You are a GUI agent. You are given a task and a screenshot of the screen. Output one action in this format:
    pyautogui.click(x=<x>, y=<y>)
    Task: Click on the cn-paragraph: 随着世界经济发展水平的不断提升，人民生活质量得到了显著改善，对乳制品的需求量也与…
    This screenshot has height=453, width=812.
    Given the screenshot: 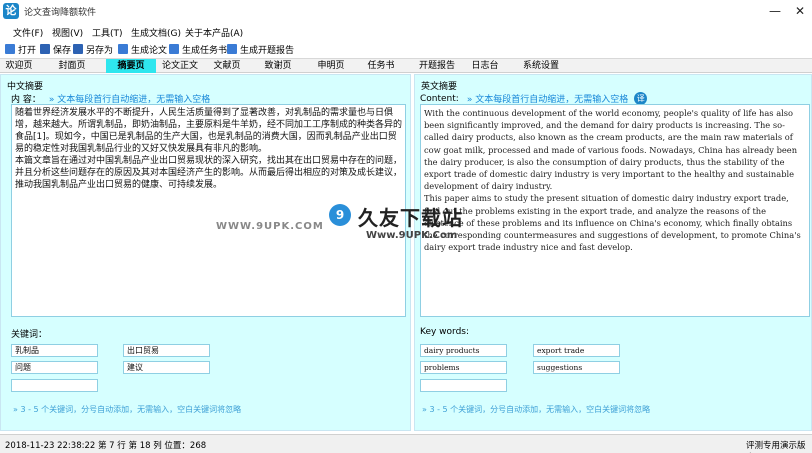 What is the action you would take?
    pyautogui.click(x=209, y=131)
    